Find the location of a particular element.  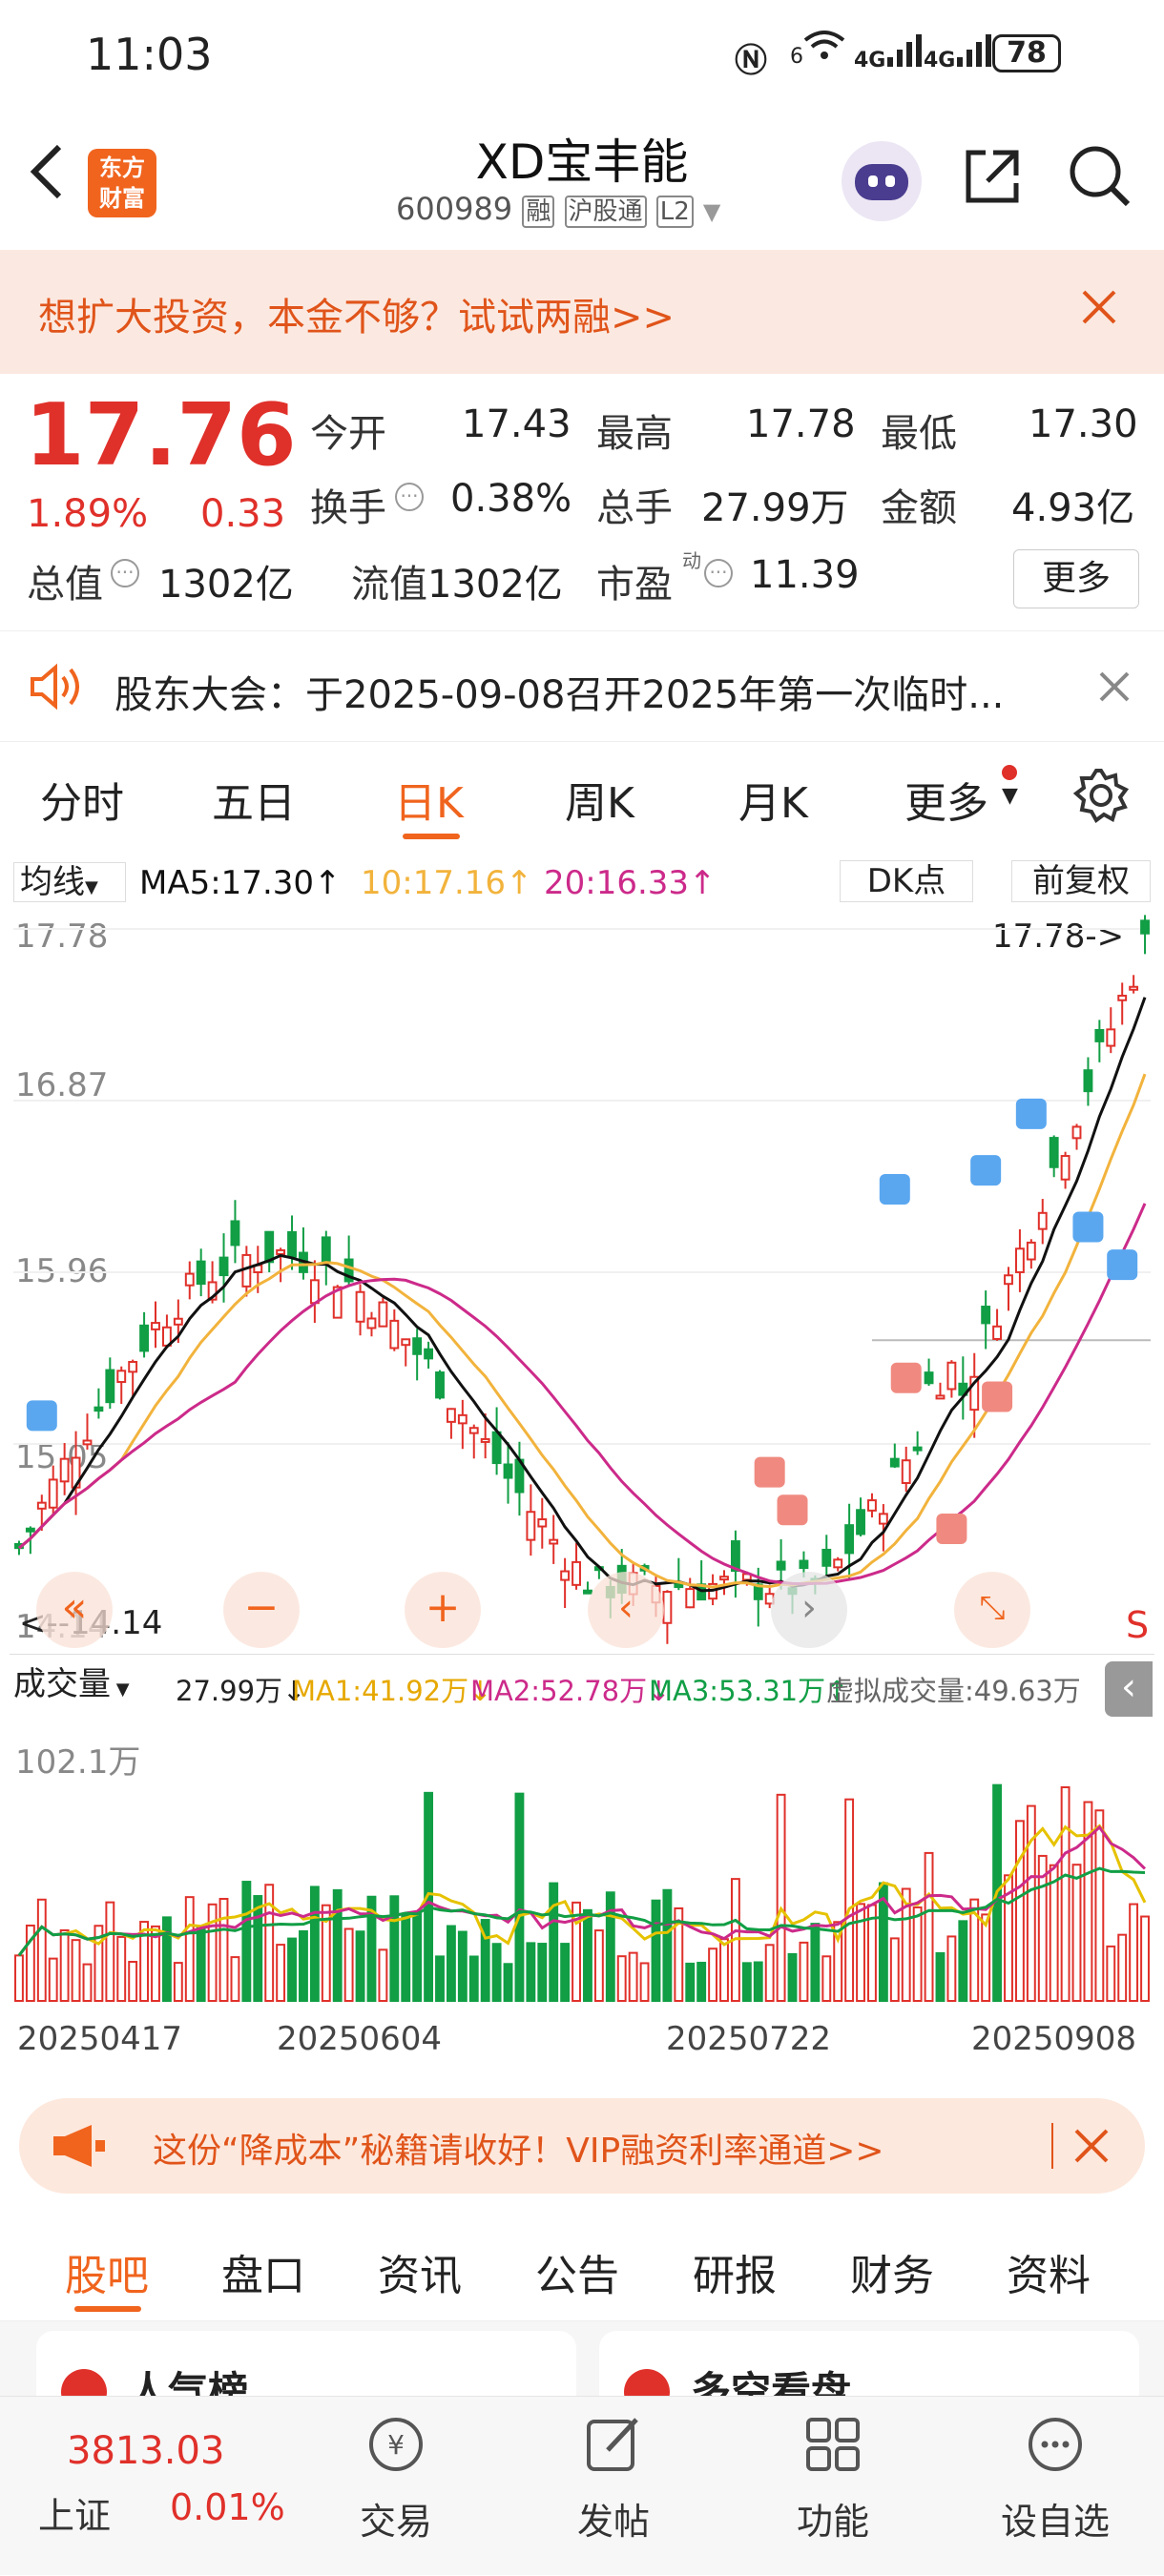

ma-selector: 均线▼ is located at coordinates (69, 882).